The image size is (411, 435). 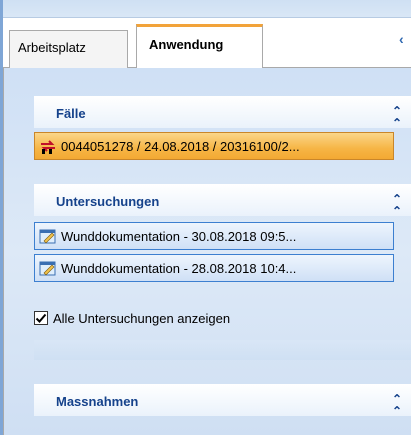 What do you see at coordinates (52, 47) in the screenshot?
I see `tab-arbeitsplatz-label: Arbeitsplatz` at bounding box center [52, 47].